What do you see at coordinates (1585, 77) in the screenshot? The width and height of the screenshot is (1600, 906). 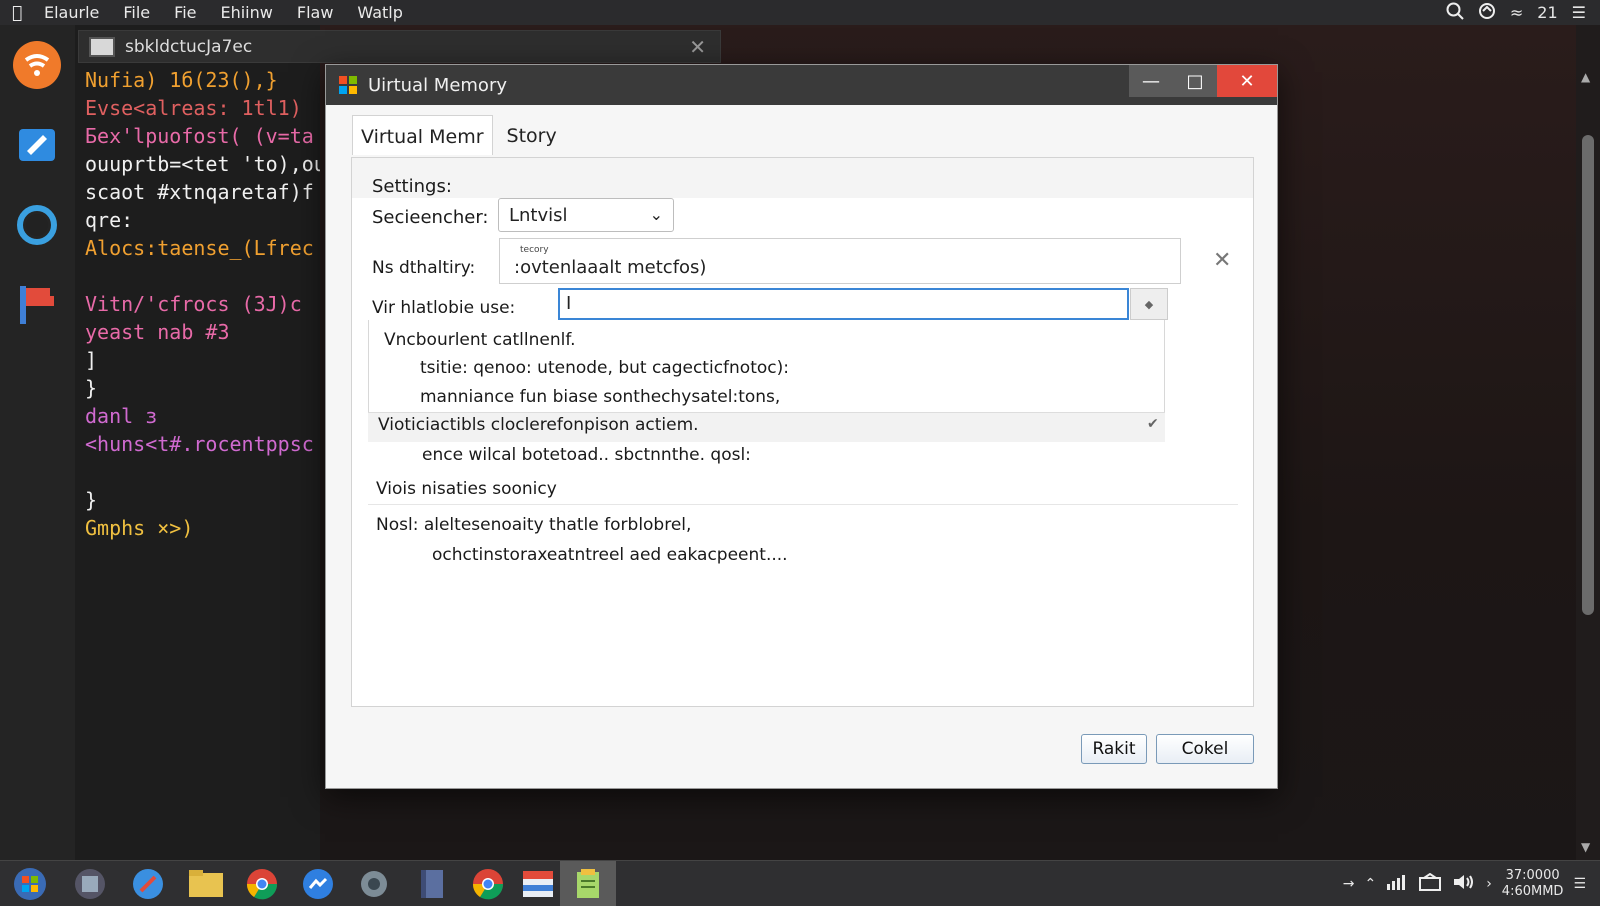 I see `scroll-up-icon: ▲` at bounding box center [1585, 77].